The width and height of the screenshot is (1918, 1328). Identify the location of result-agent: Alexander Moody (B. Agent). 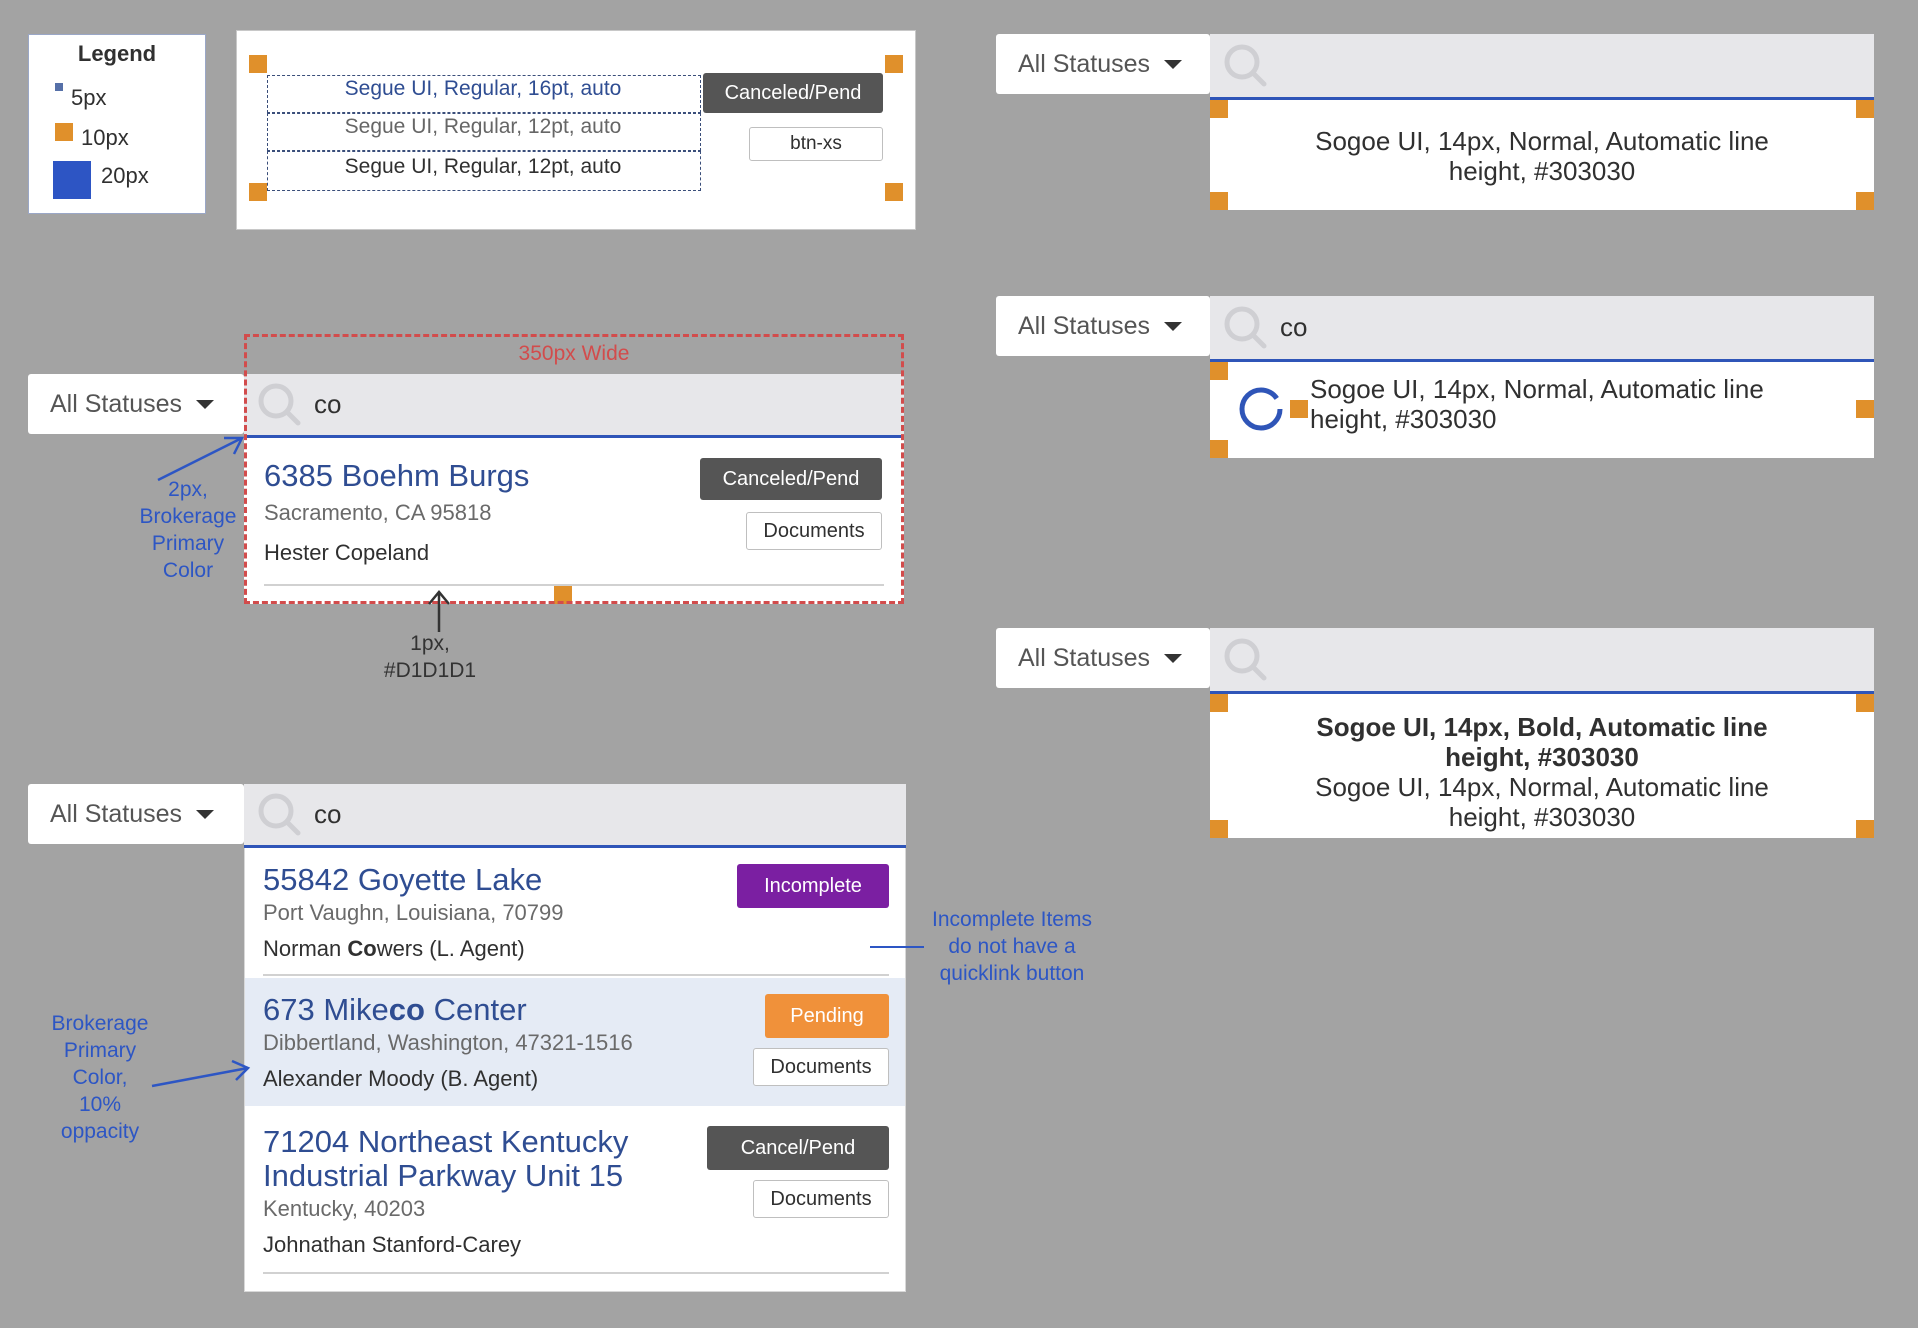
(401, 1078).